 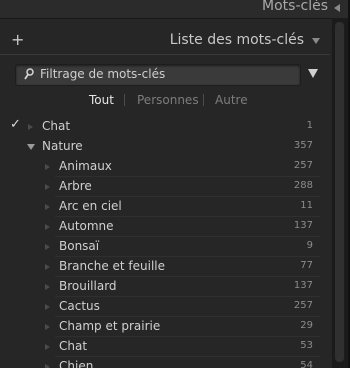 I want to click on keyword-count: 11, so click(x=306, y=205).